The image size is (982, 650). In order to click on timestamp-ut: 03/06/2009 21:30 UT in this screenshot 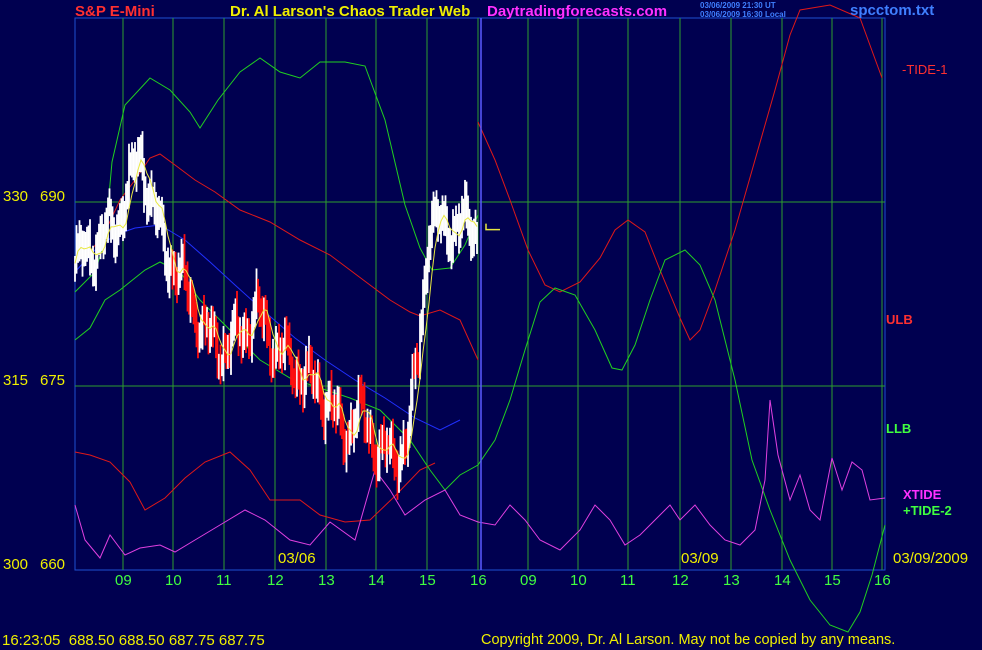, I will do `click(738, 5)`.